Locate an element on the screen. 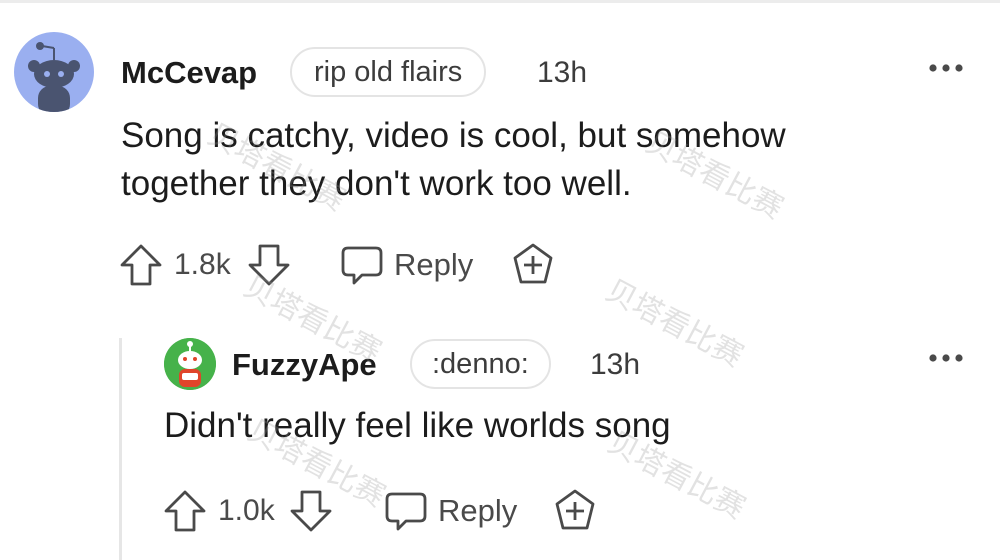  vote-count: 1.8k is located at coordinates (202, 264).